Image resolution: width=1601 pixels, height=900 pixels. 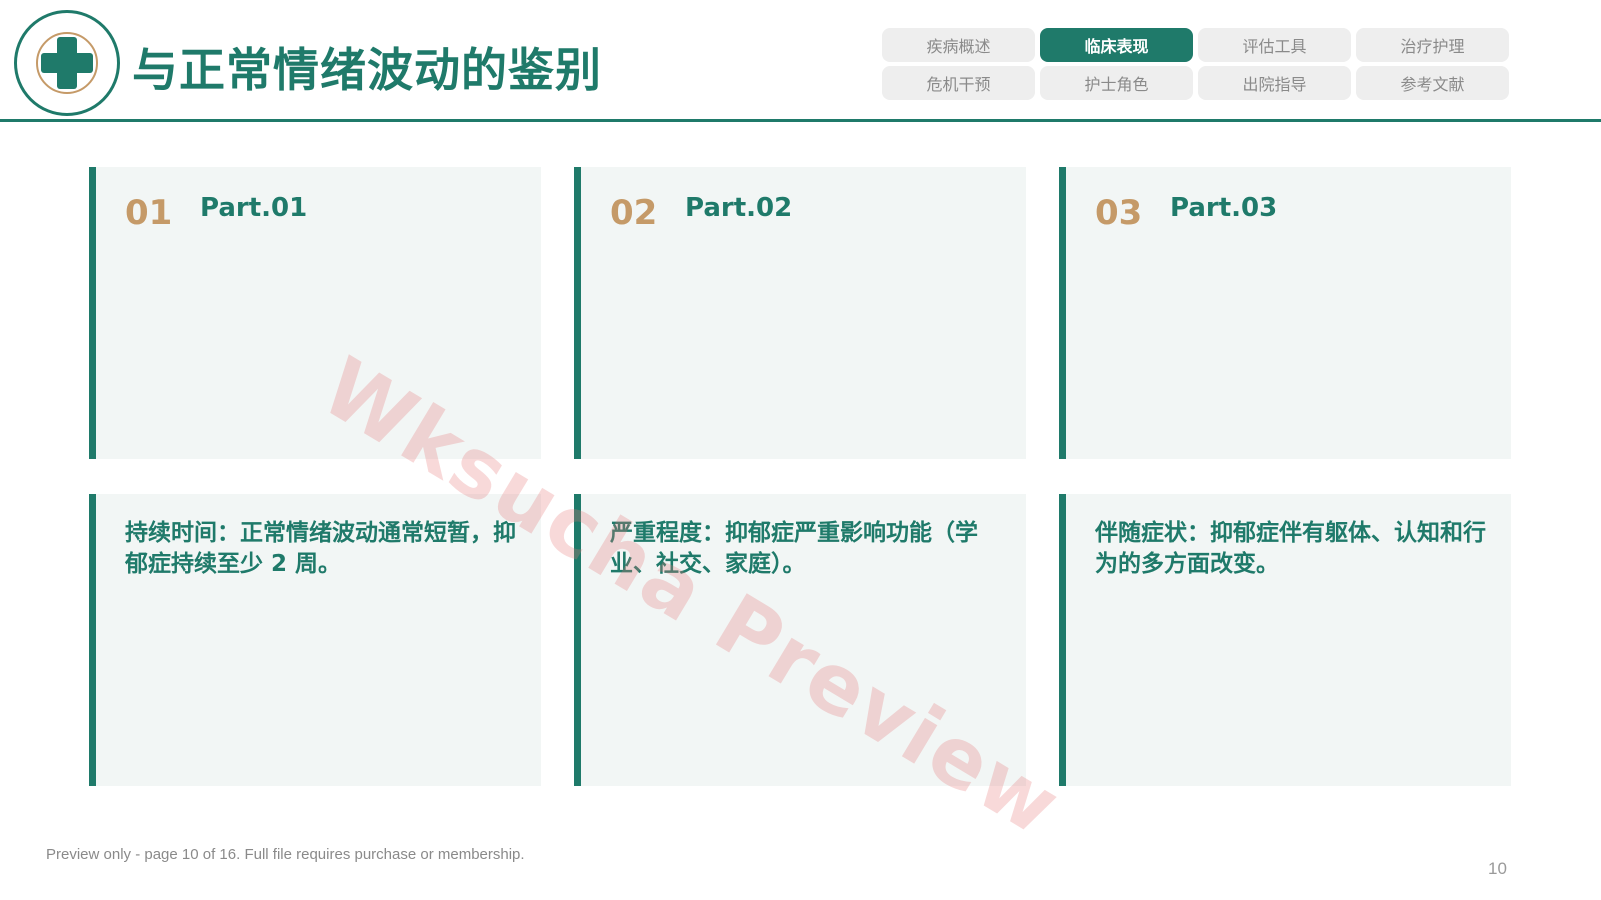 I want to click on tab-references: 参考文献, so click(x=1432, y=83).